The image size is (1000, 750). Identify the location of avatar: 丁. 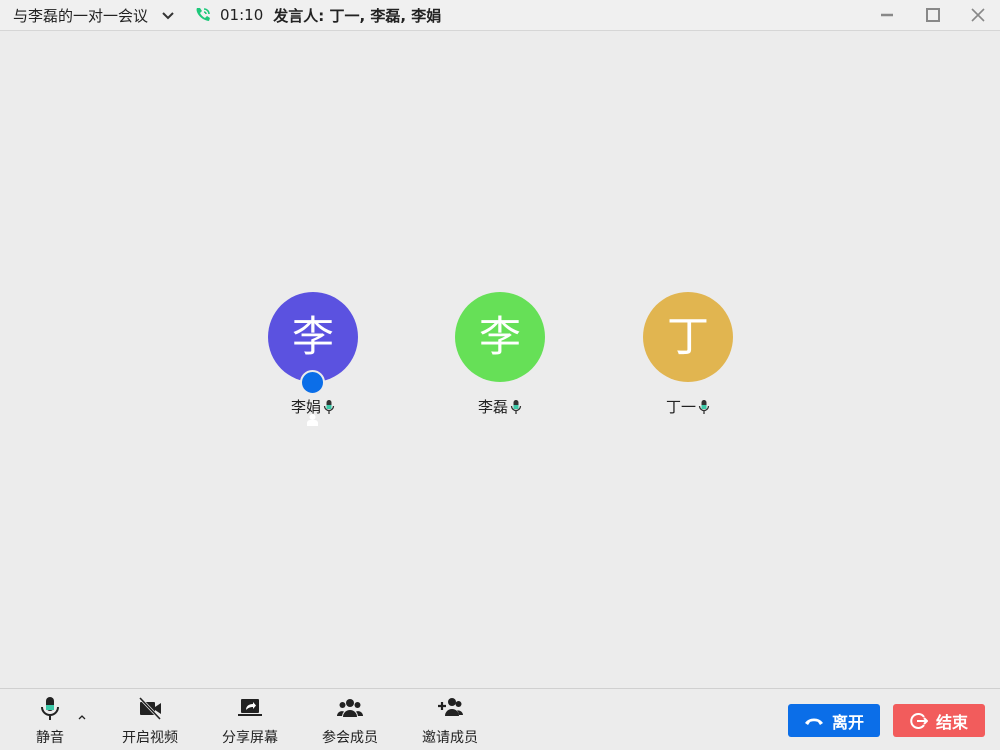
(688, 337).